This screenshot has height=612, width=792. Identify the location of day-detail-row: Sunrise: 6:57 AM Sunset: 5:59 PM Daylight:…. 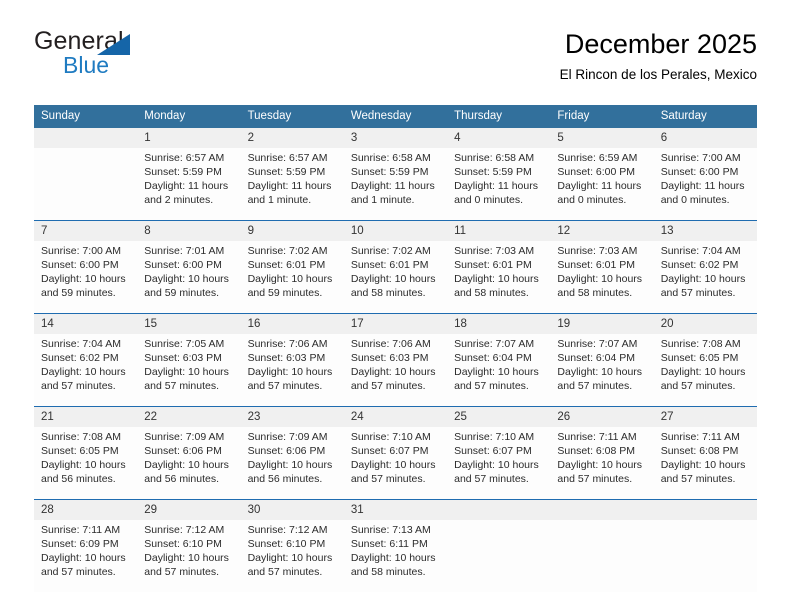
(395, 184).